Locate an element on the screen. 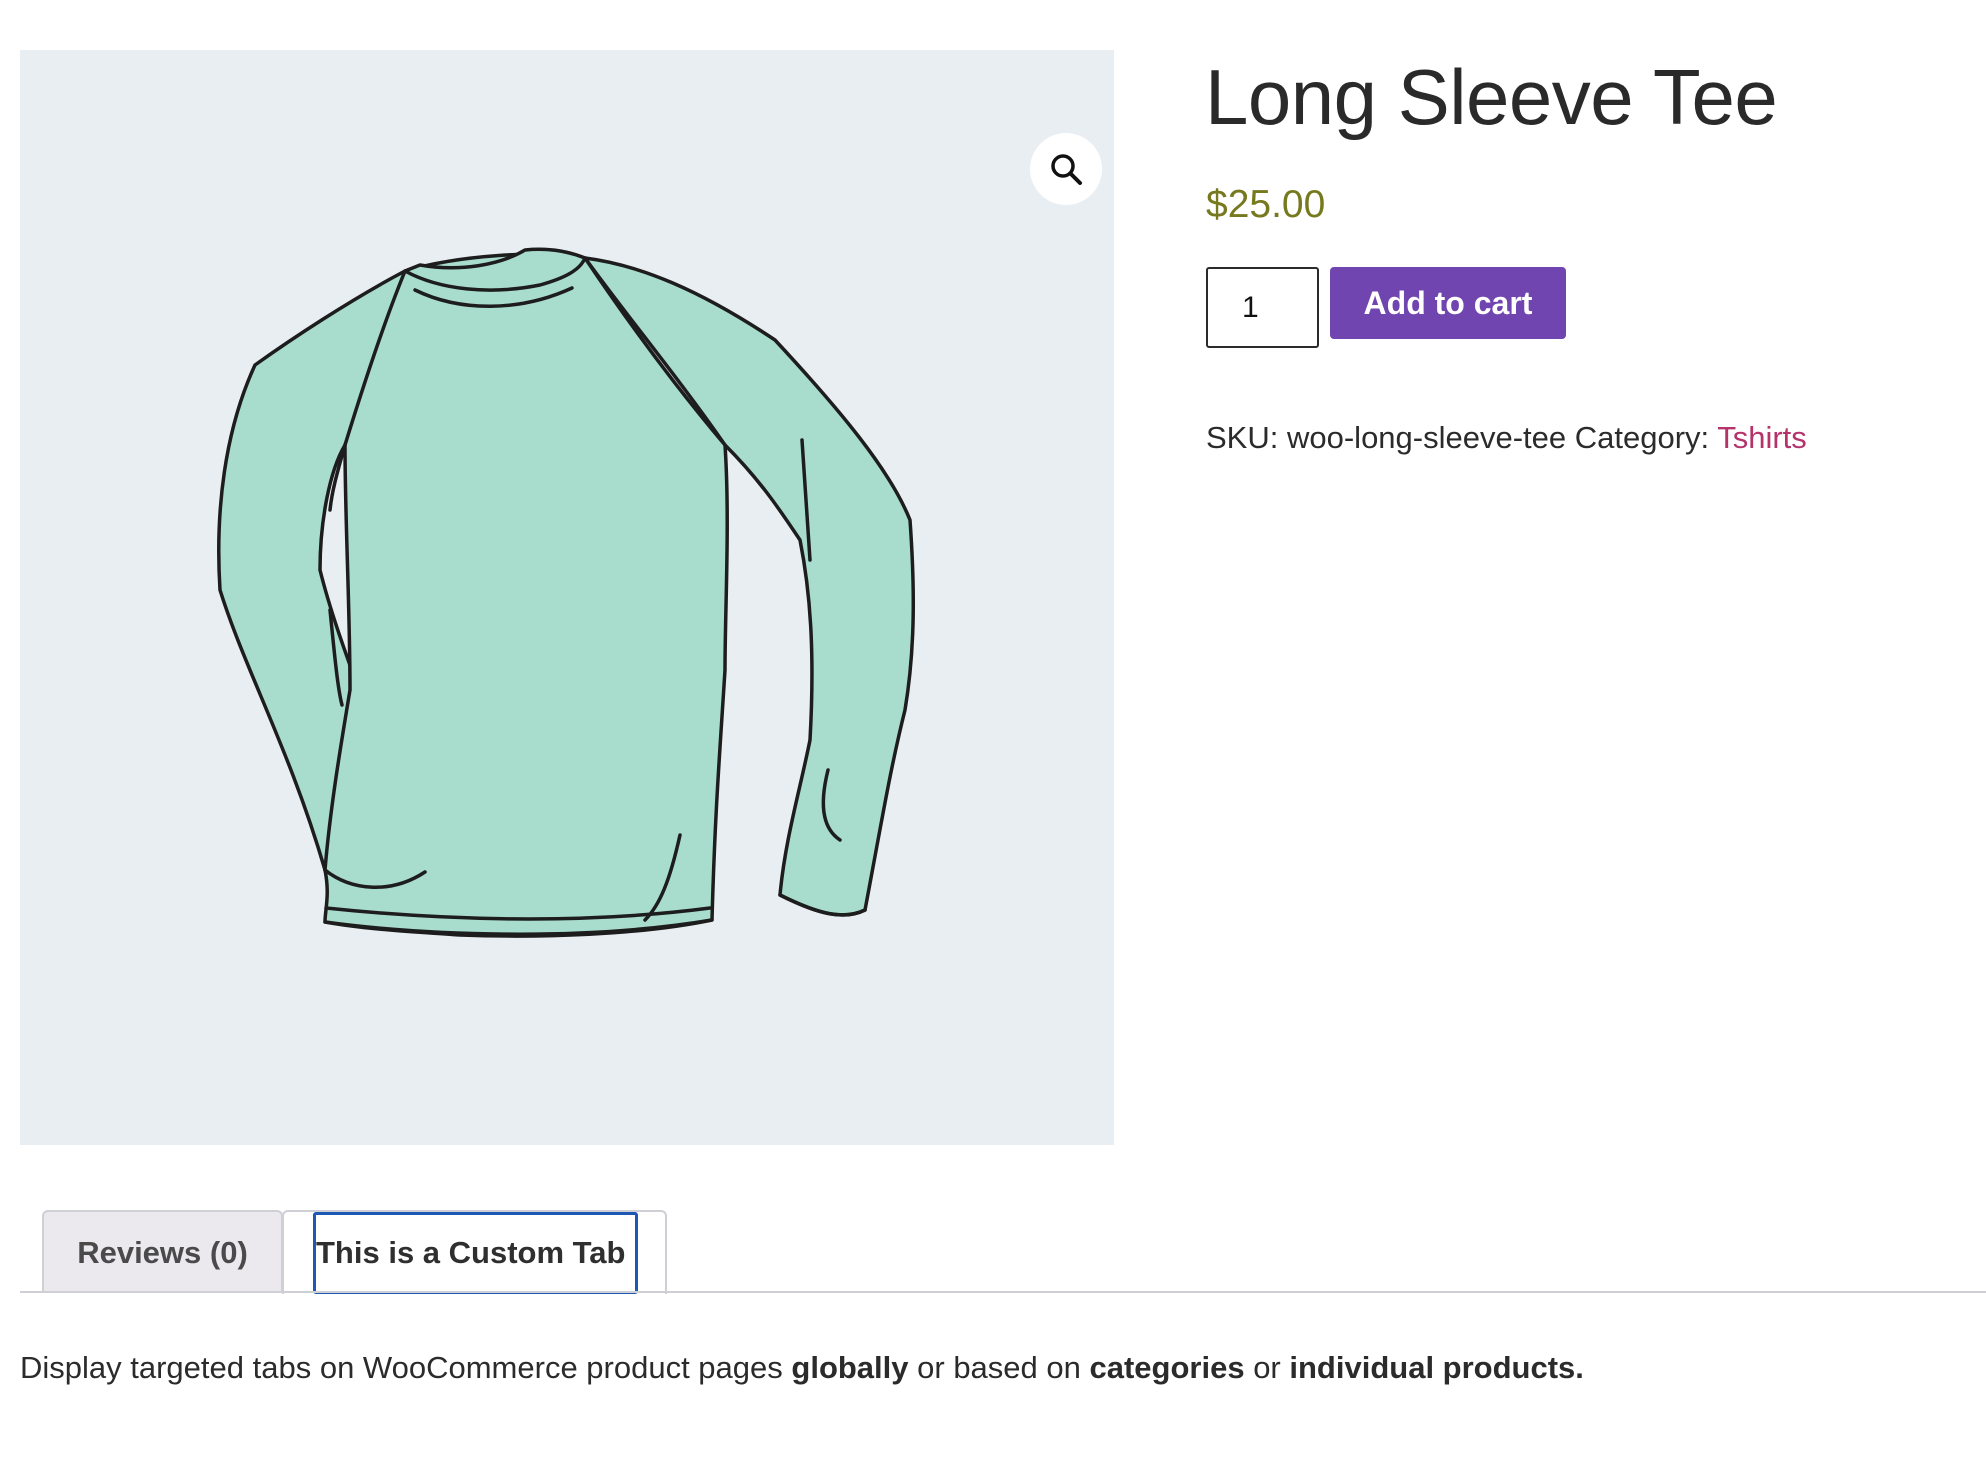  tab-custom: This is a Custom Tab is located at coordinates (474, 1252).